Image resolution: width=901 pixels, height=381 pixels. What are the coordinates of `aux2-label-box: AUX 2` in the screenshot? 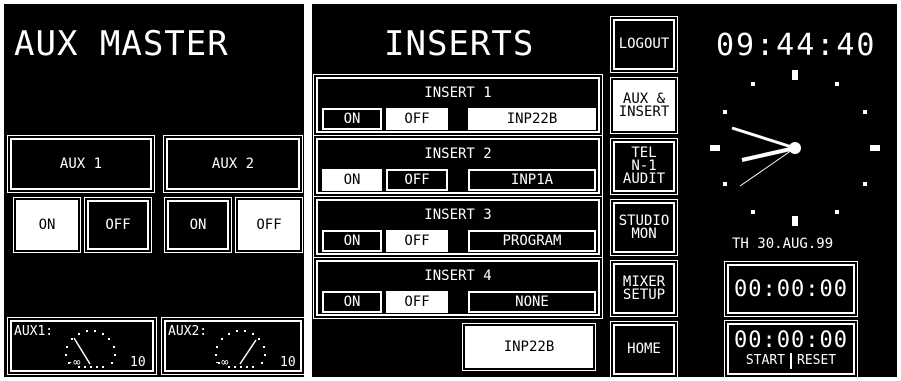 It's located at (233, 164).